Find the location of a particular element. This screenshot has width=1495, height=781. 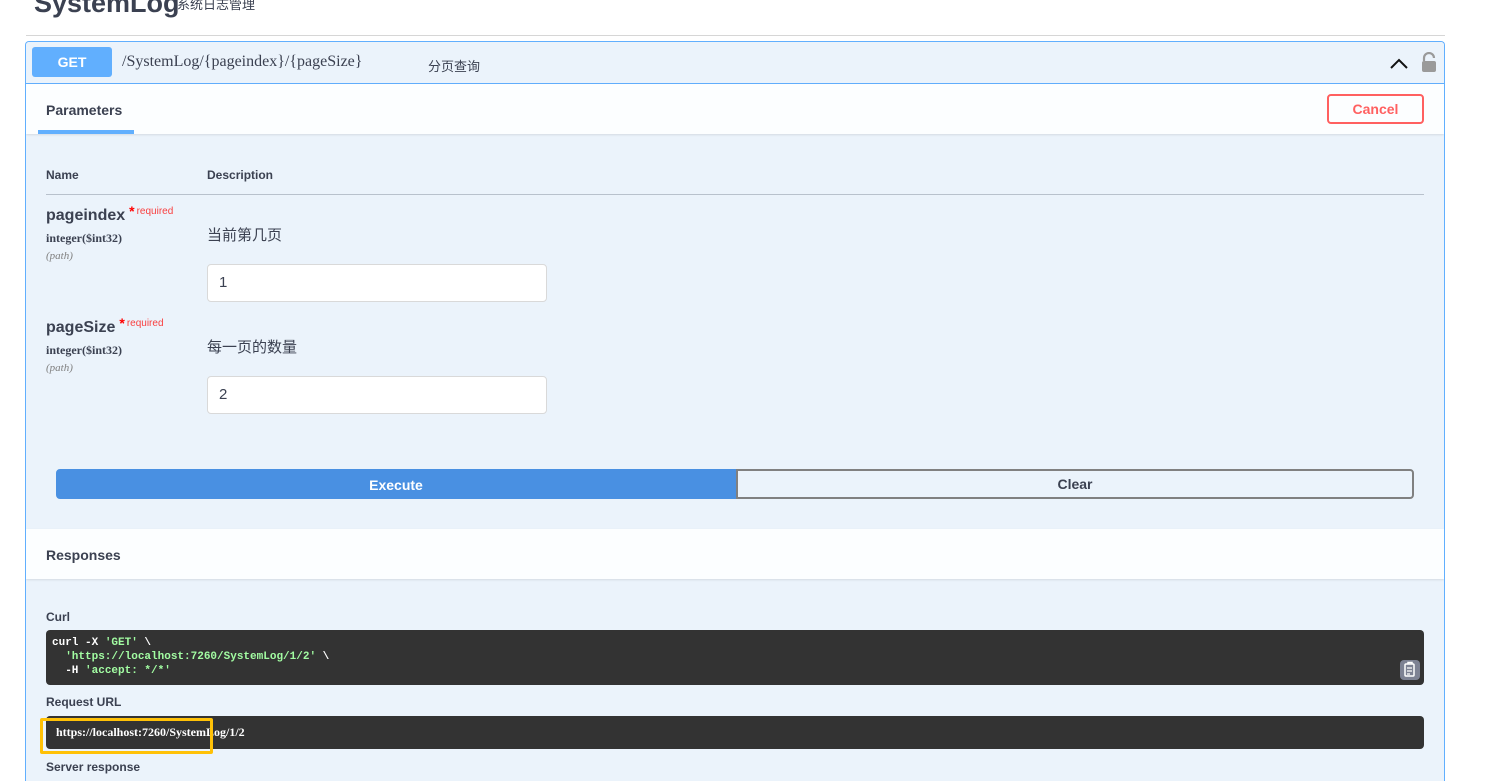

param-name-pageindex: pageindex * required is located at coordinates (110, 214).